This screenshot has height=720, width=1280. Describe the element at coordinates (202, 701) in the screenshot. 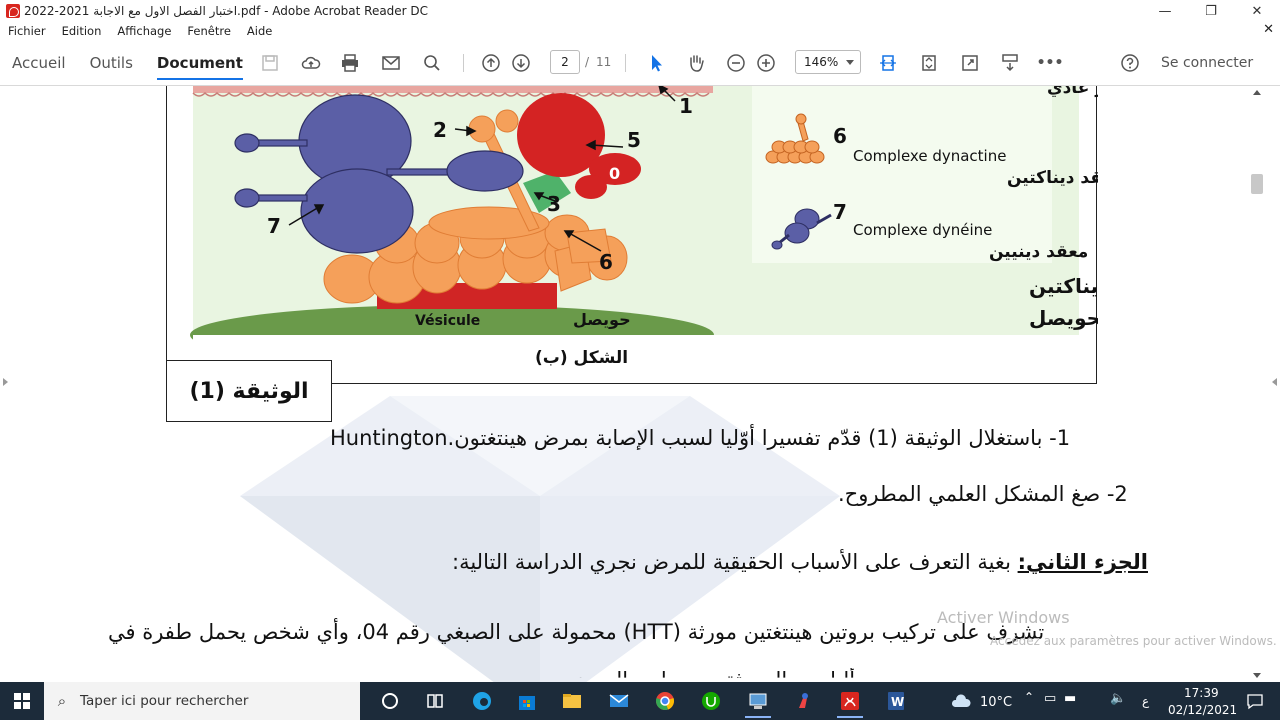

I see `taskbar-search-box: ⌕ Taper ici pour rechercher` at that location.